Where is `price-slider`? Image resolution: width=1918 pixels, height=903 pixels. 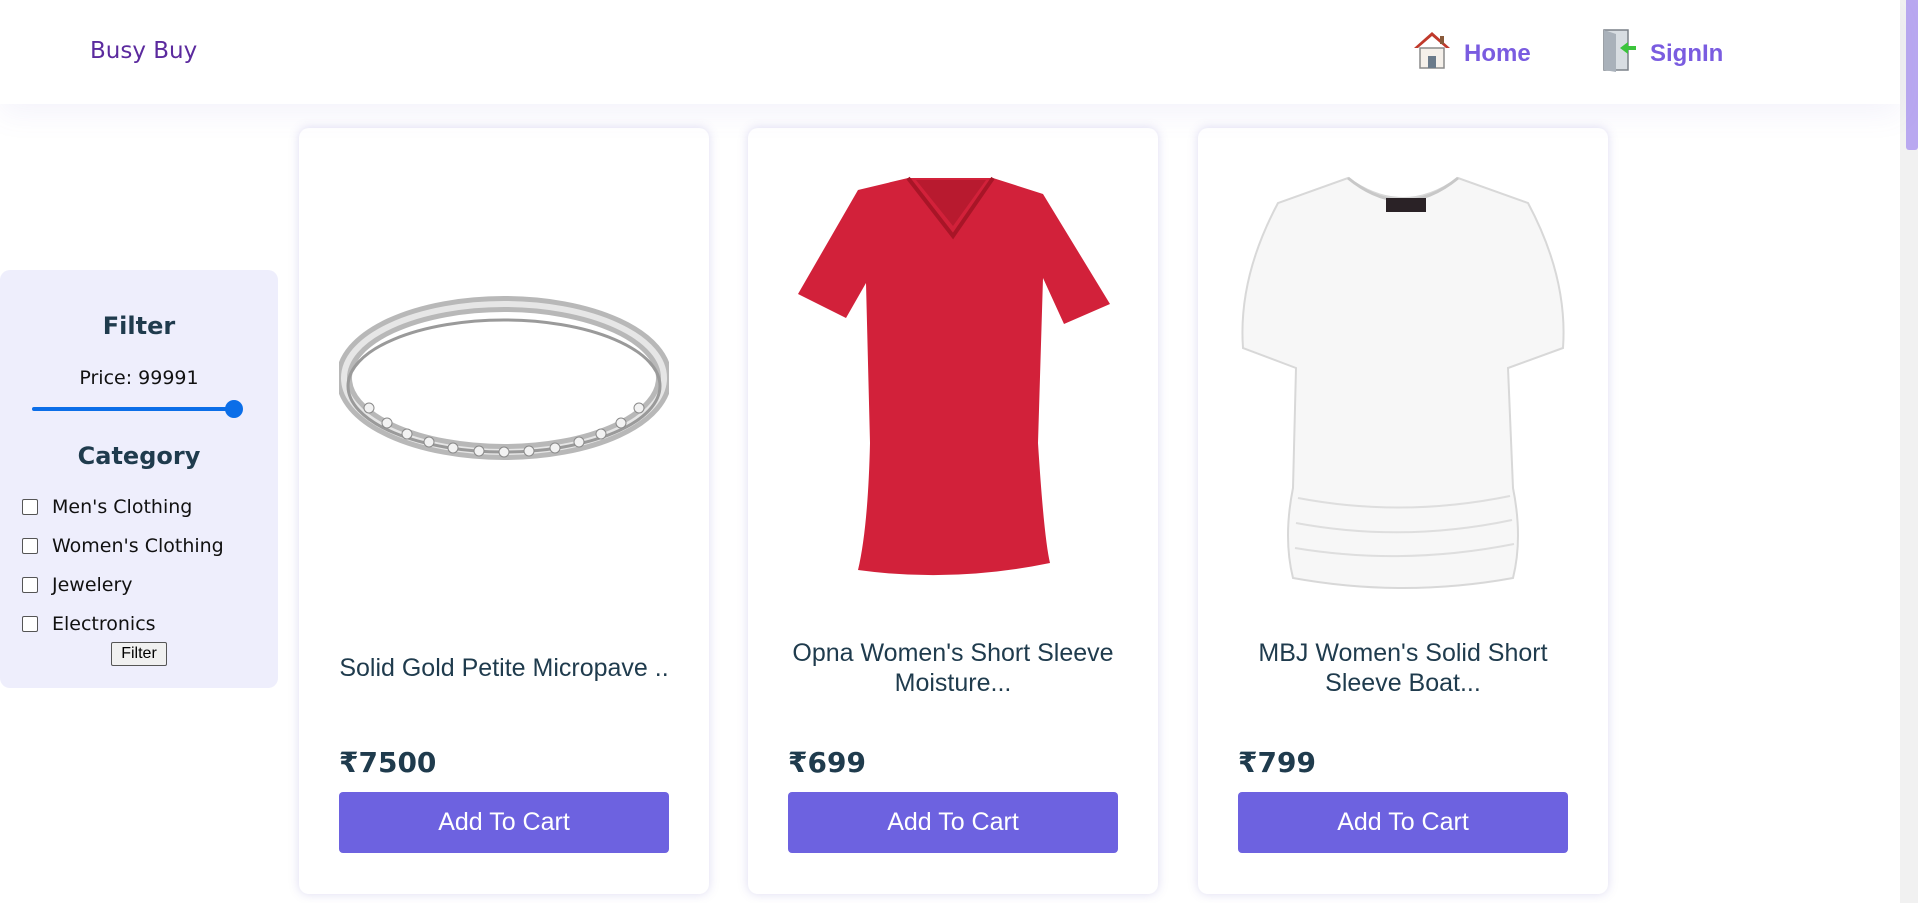 price-slider is located at coordinates (138, 409).